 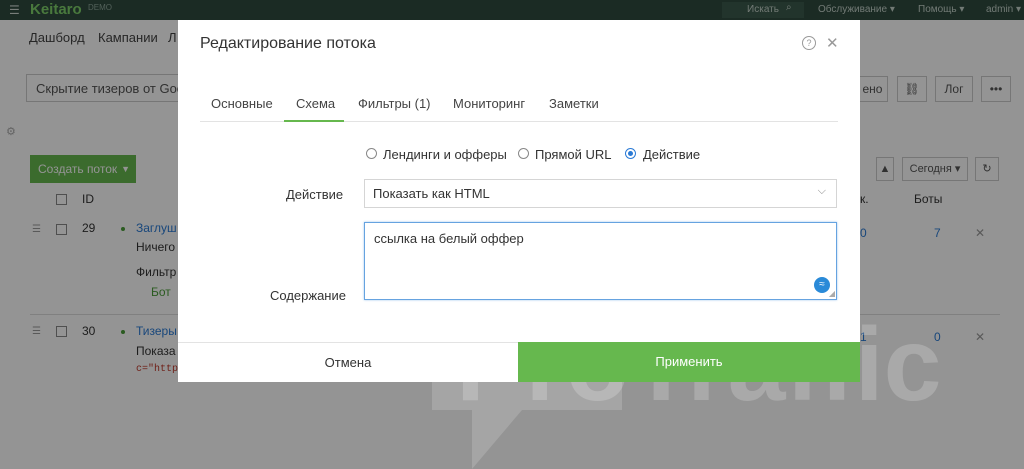 I want to click on content-textarea: ссылка на белый оффер ≈ ◢, so click(x=600, y=261).